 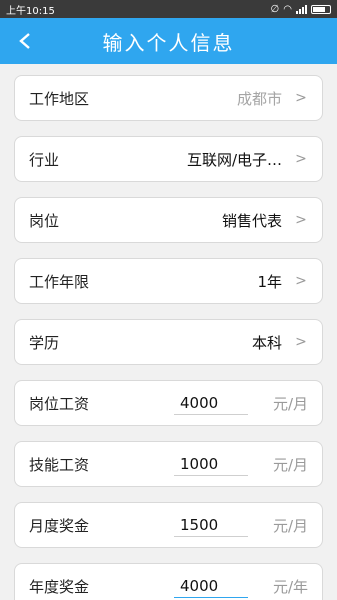 What do you see at coordinates (44, 220) in the screenshot?
I see `position-label: 岗位` at bounding box center [44, 220].